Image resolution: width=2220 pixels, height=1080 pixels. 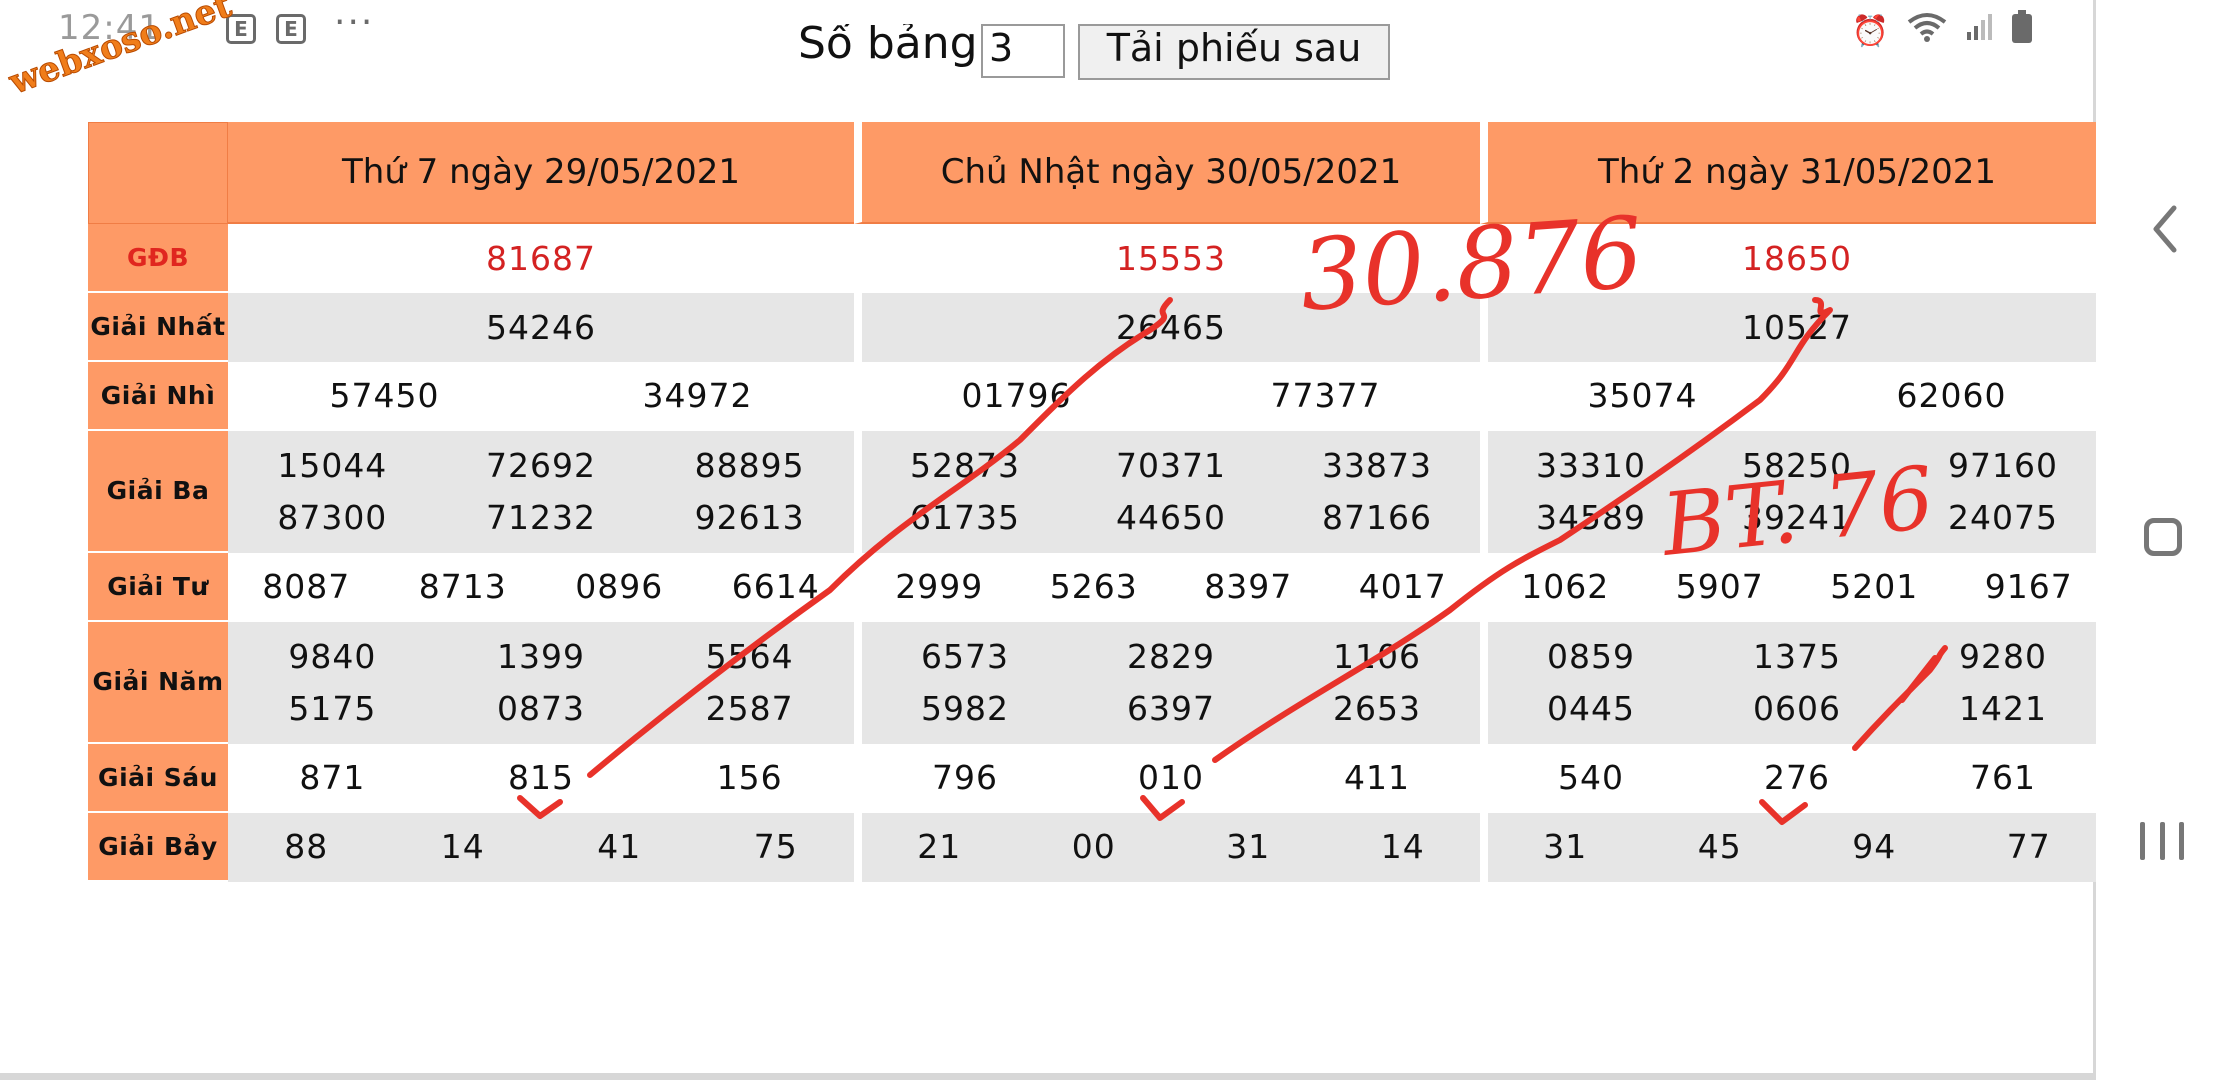 I want to click on result-cell: 9840 1399 5564 5175 0873 2587, so click(x=541, y=682).